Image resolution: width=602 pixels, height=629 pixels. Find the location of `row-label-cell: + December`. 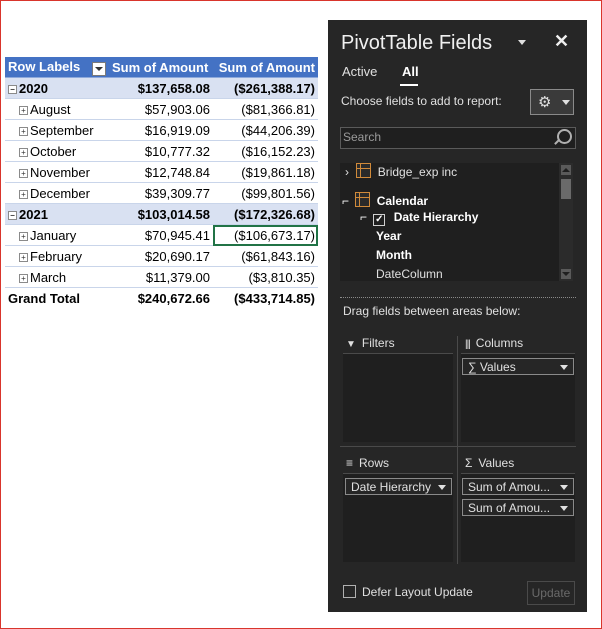

row-label-cell: + December is located at coordinates (57, 193).